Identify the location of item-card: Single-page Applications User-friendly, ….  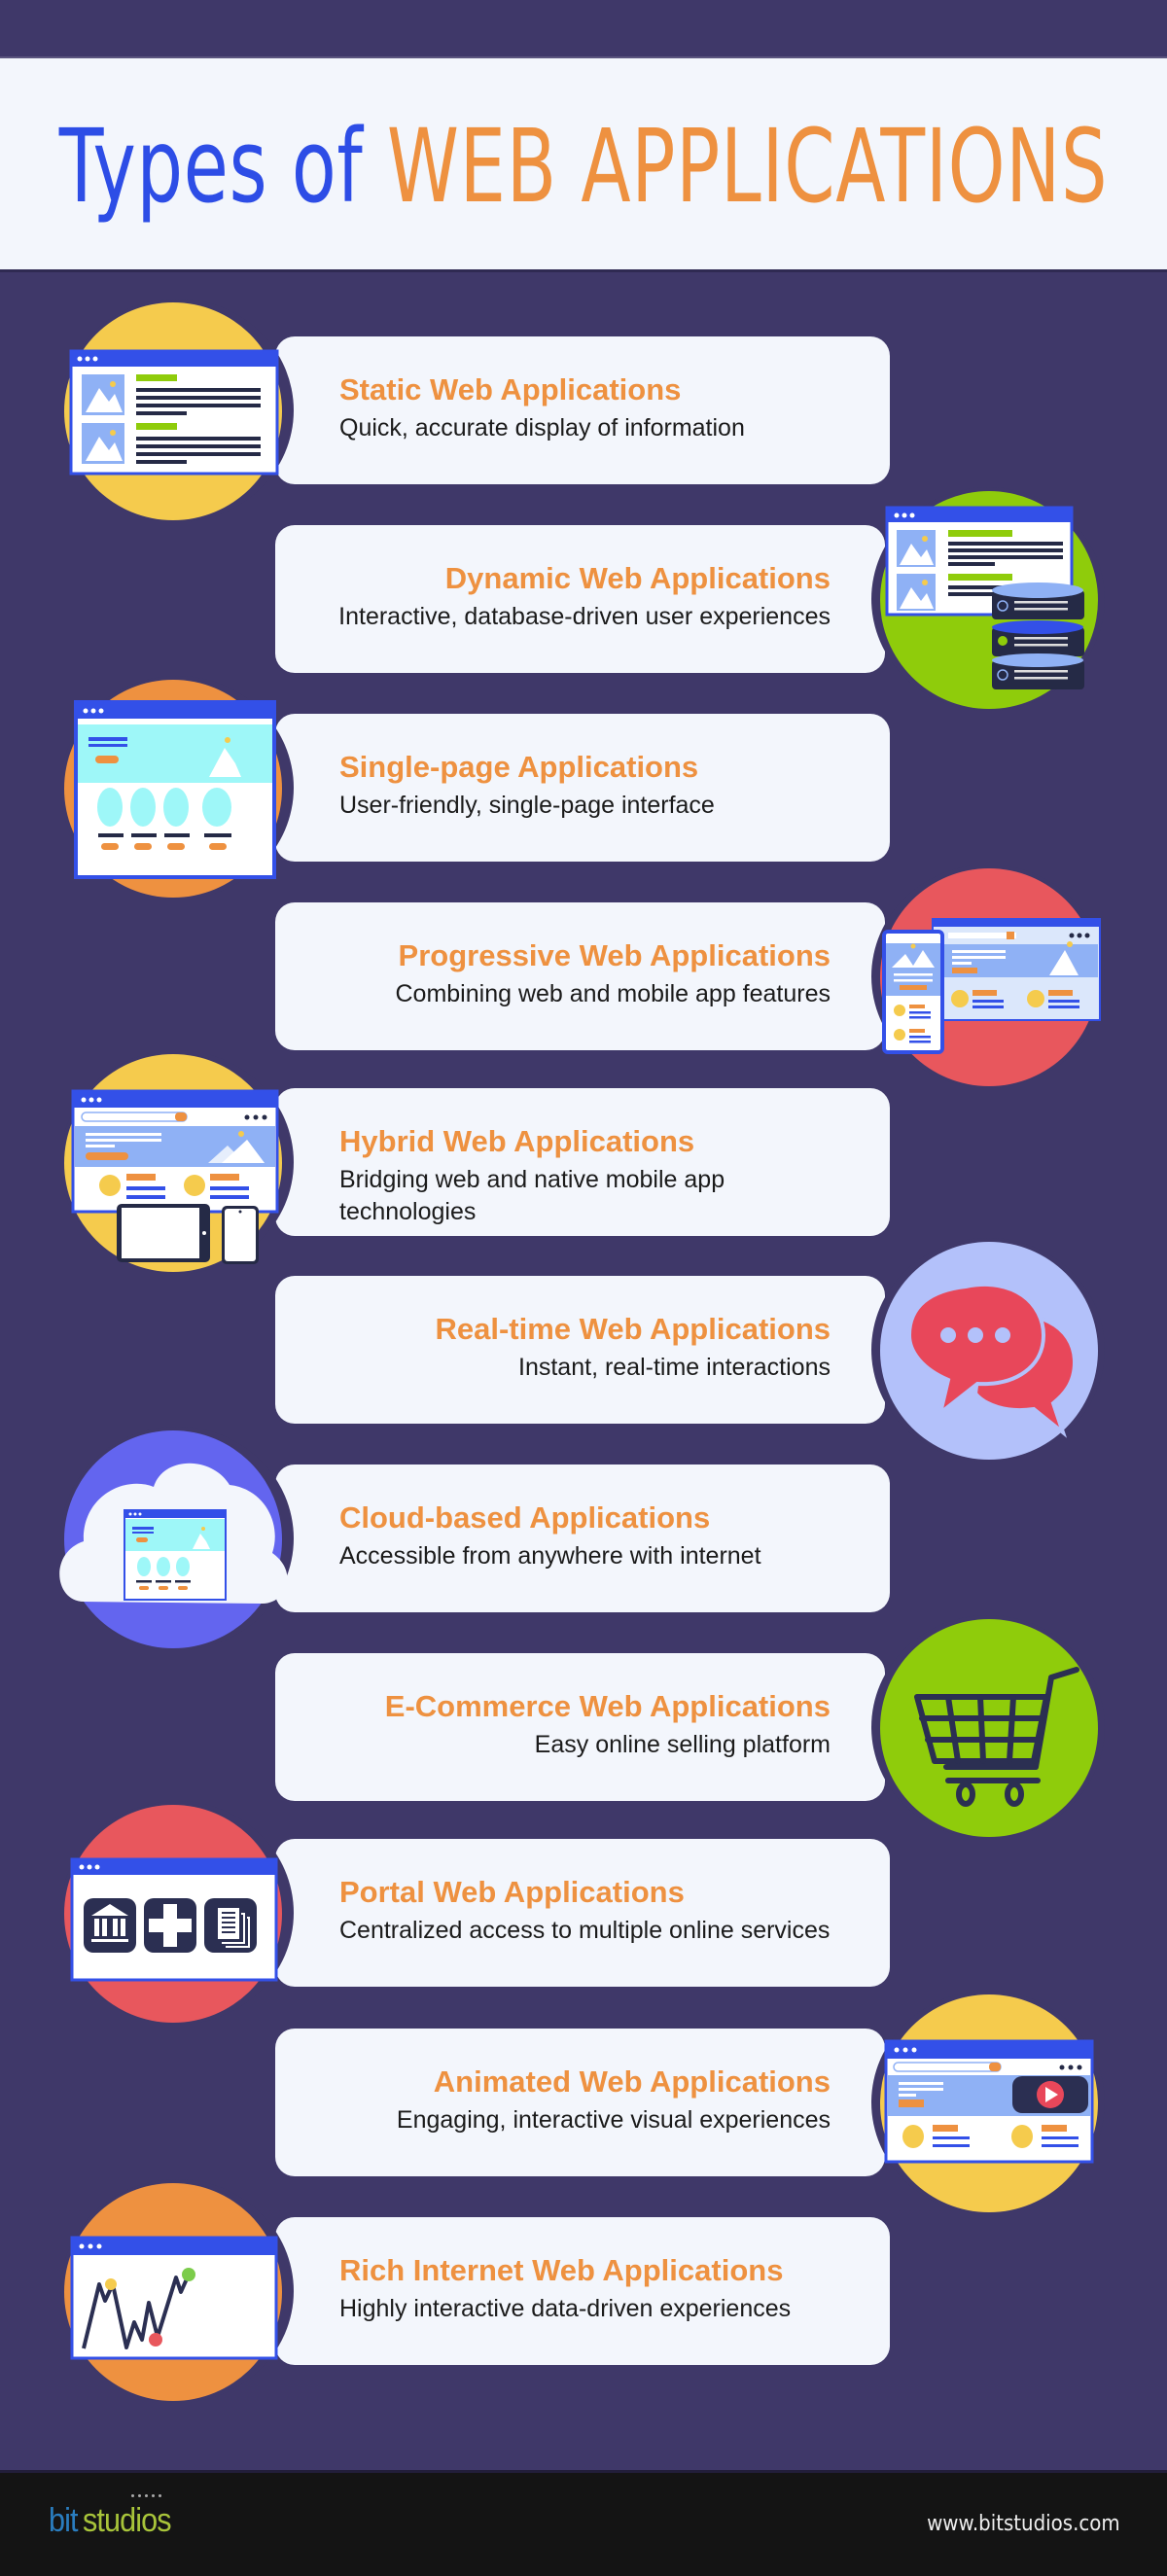
(582, 788).